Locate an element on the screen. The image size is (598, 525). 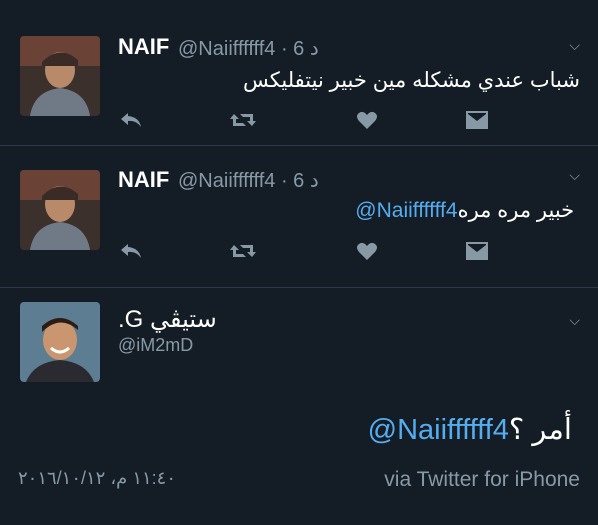
tweet-text-body: خبير مره مره is located at coordinates (518, 210).